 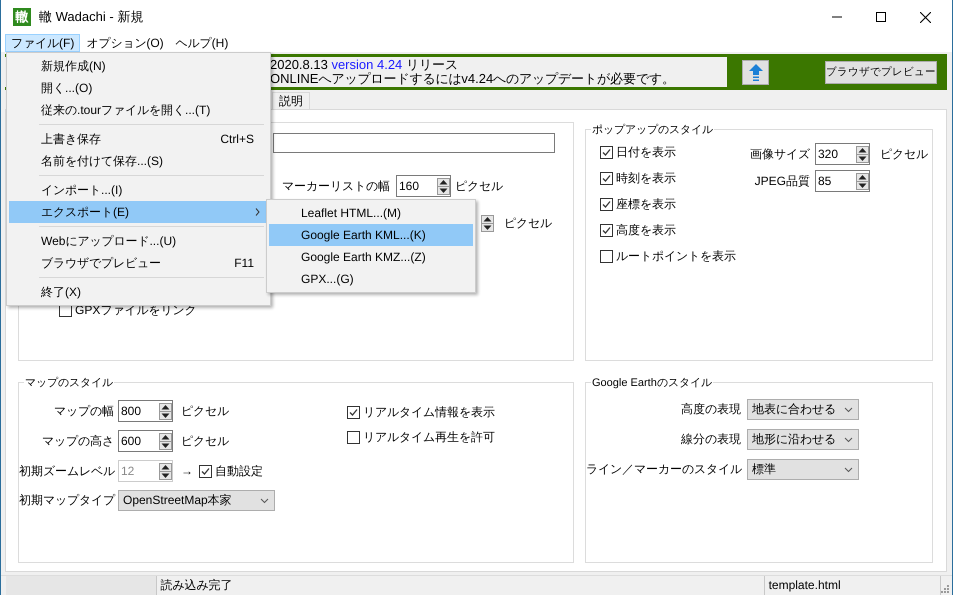 What do you see at coordinates (138, 212) in the screenshot?
I see `menu-item: エクスポート(E)` at bounding box center [138, 212].